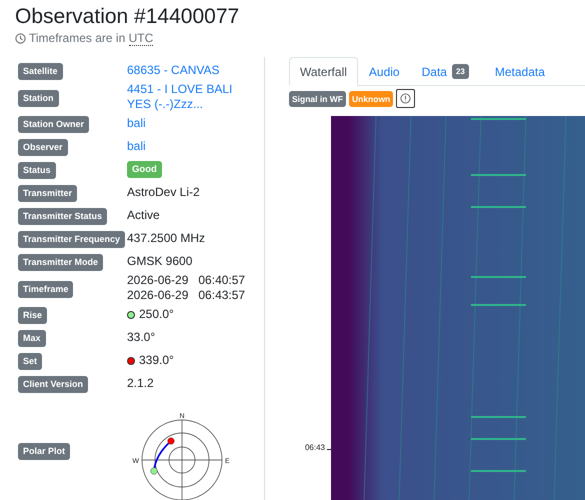 The image size is (585, 500). I want to click on field-label: Station Owner, so click(54, 124).